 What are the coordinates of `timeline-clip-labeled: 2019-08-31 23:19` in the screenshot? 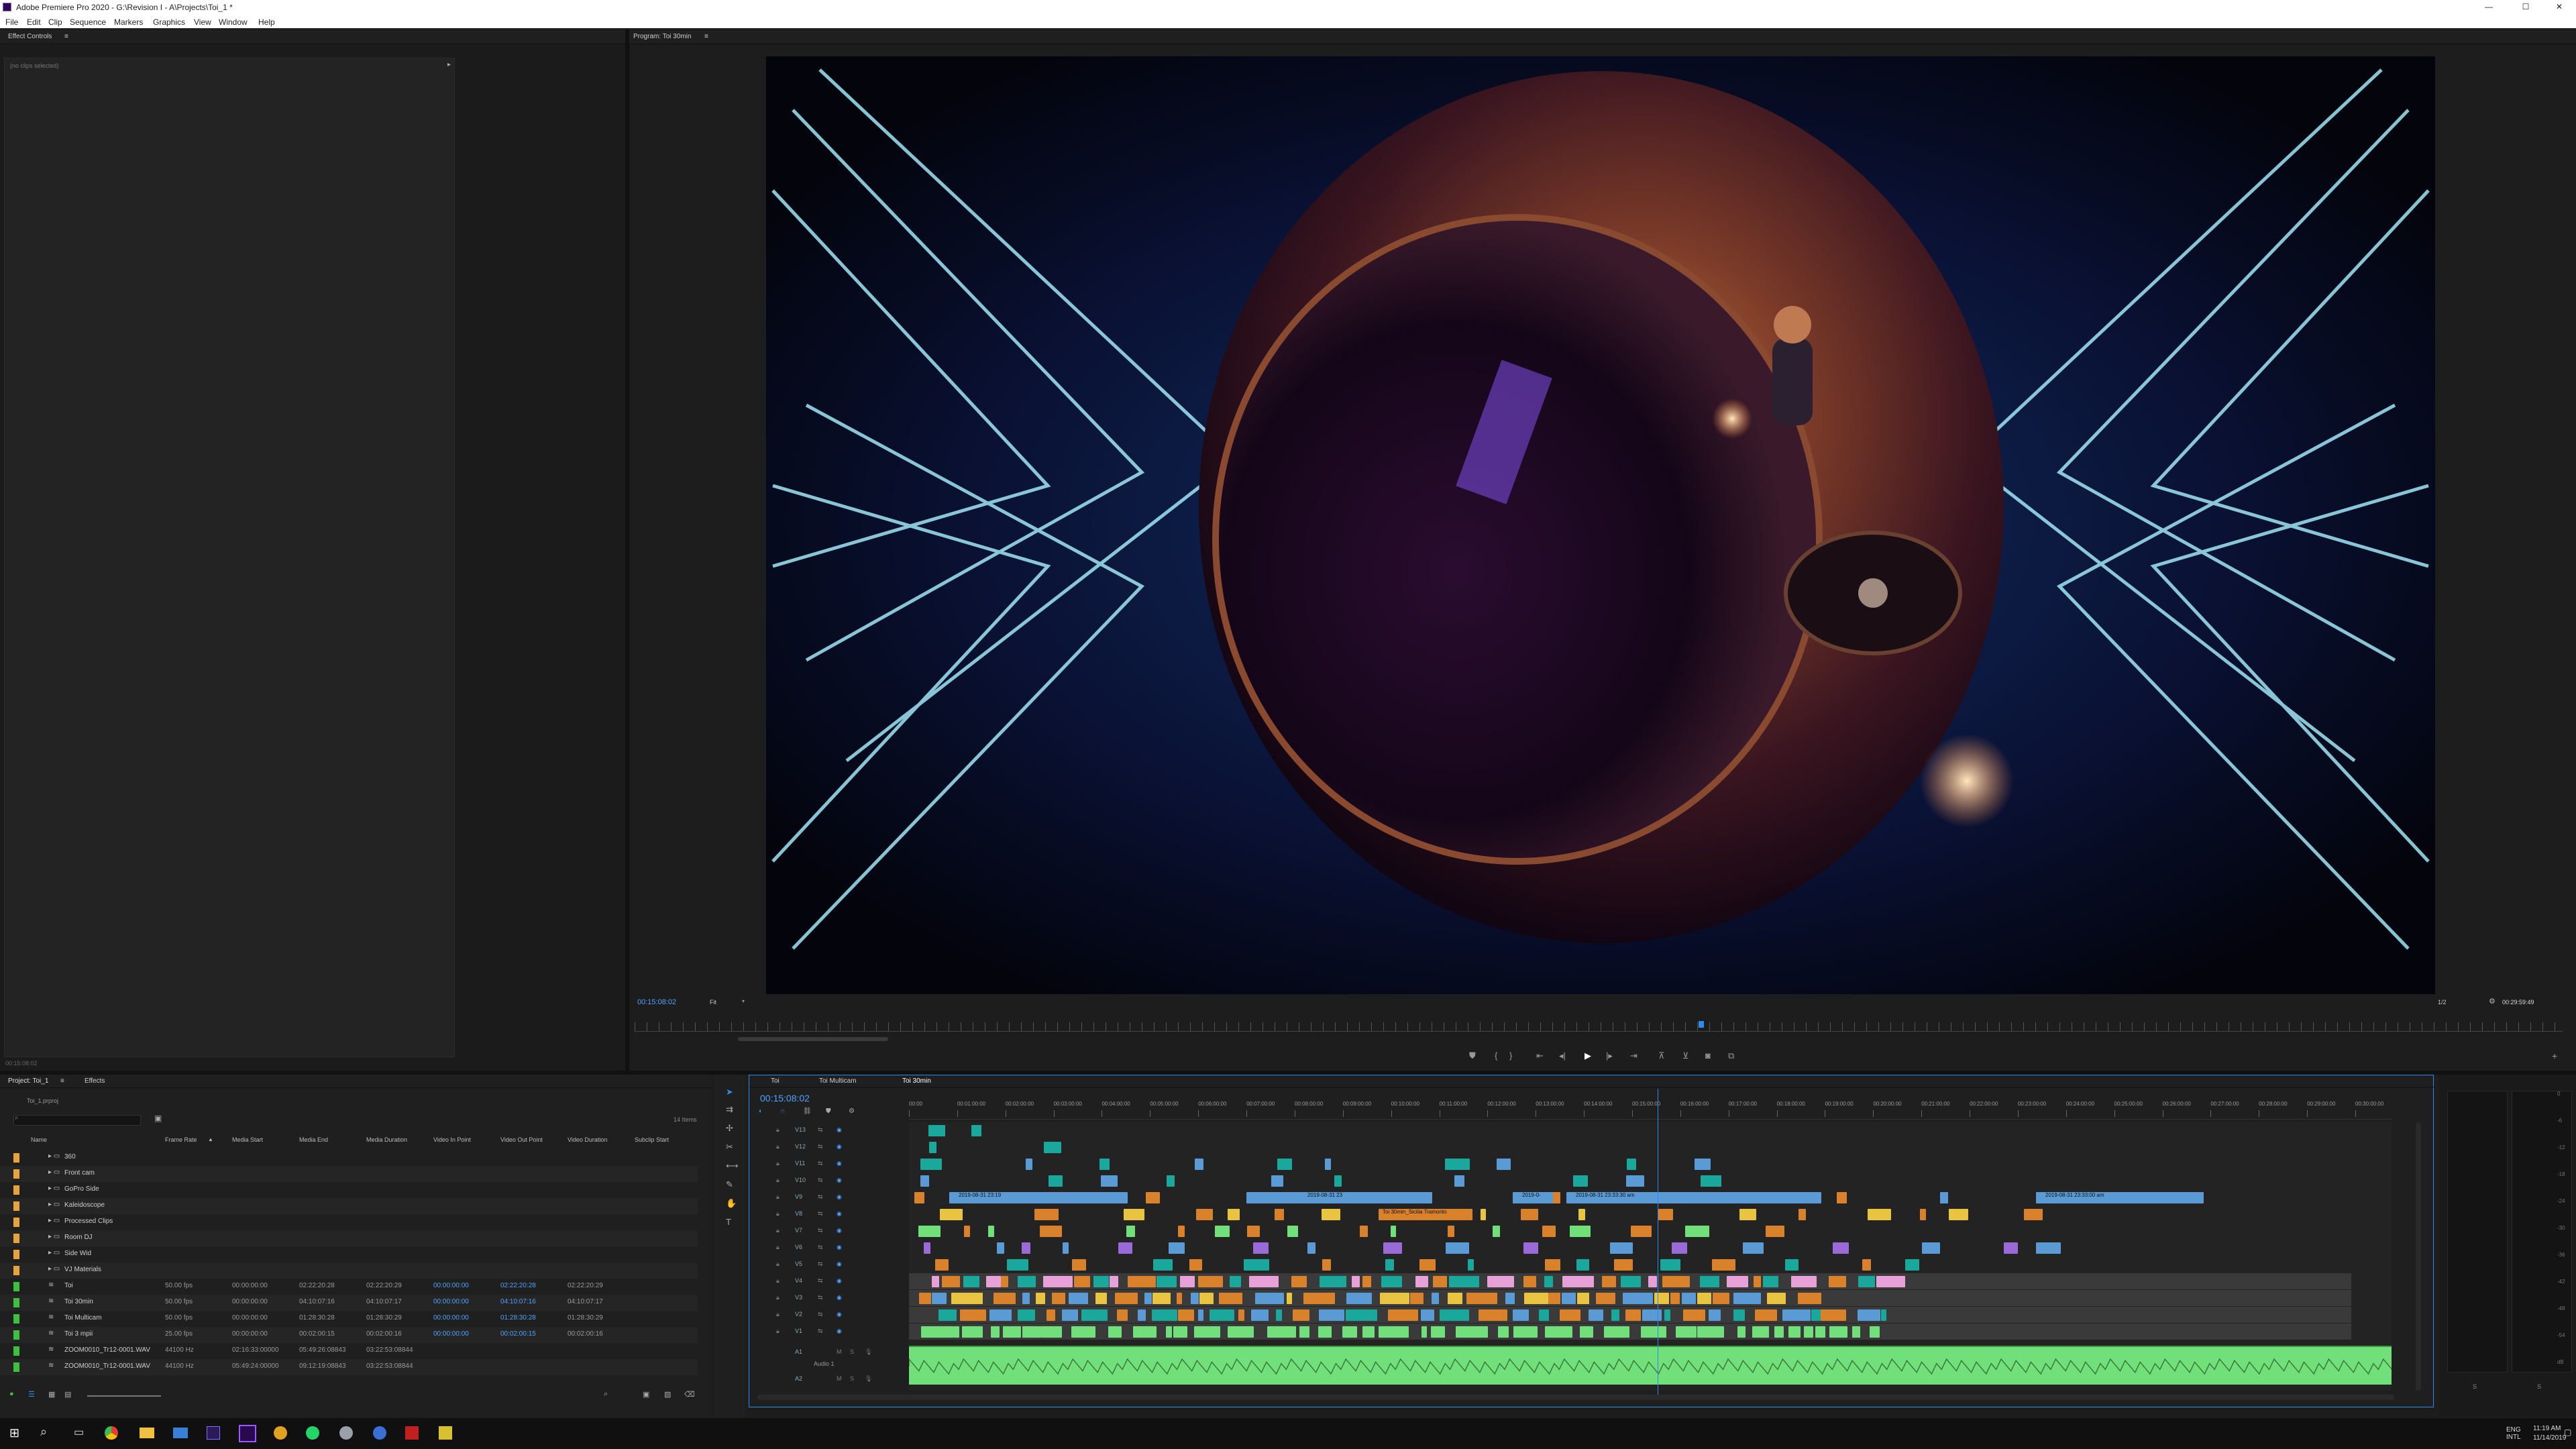 It's located at (1016, 1197).